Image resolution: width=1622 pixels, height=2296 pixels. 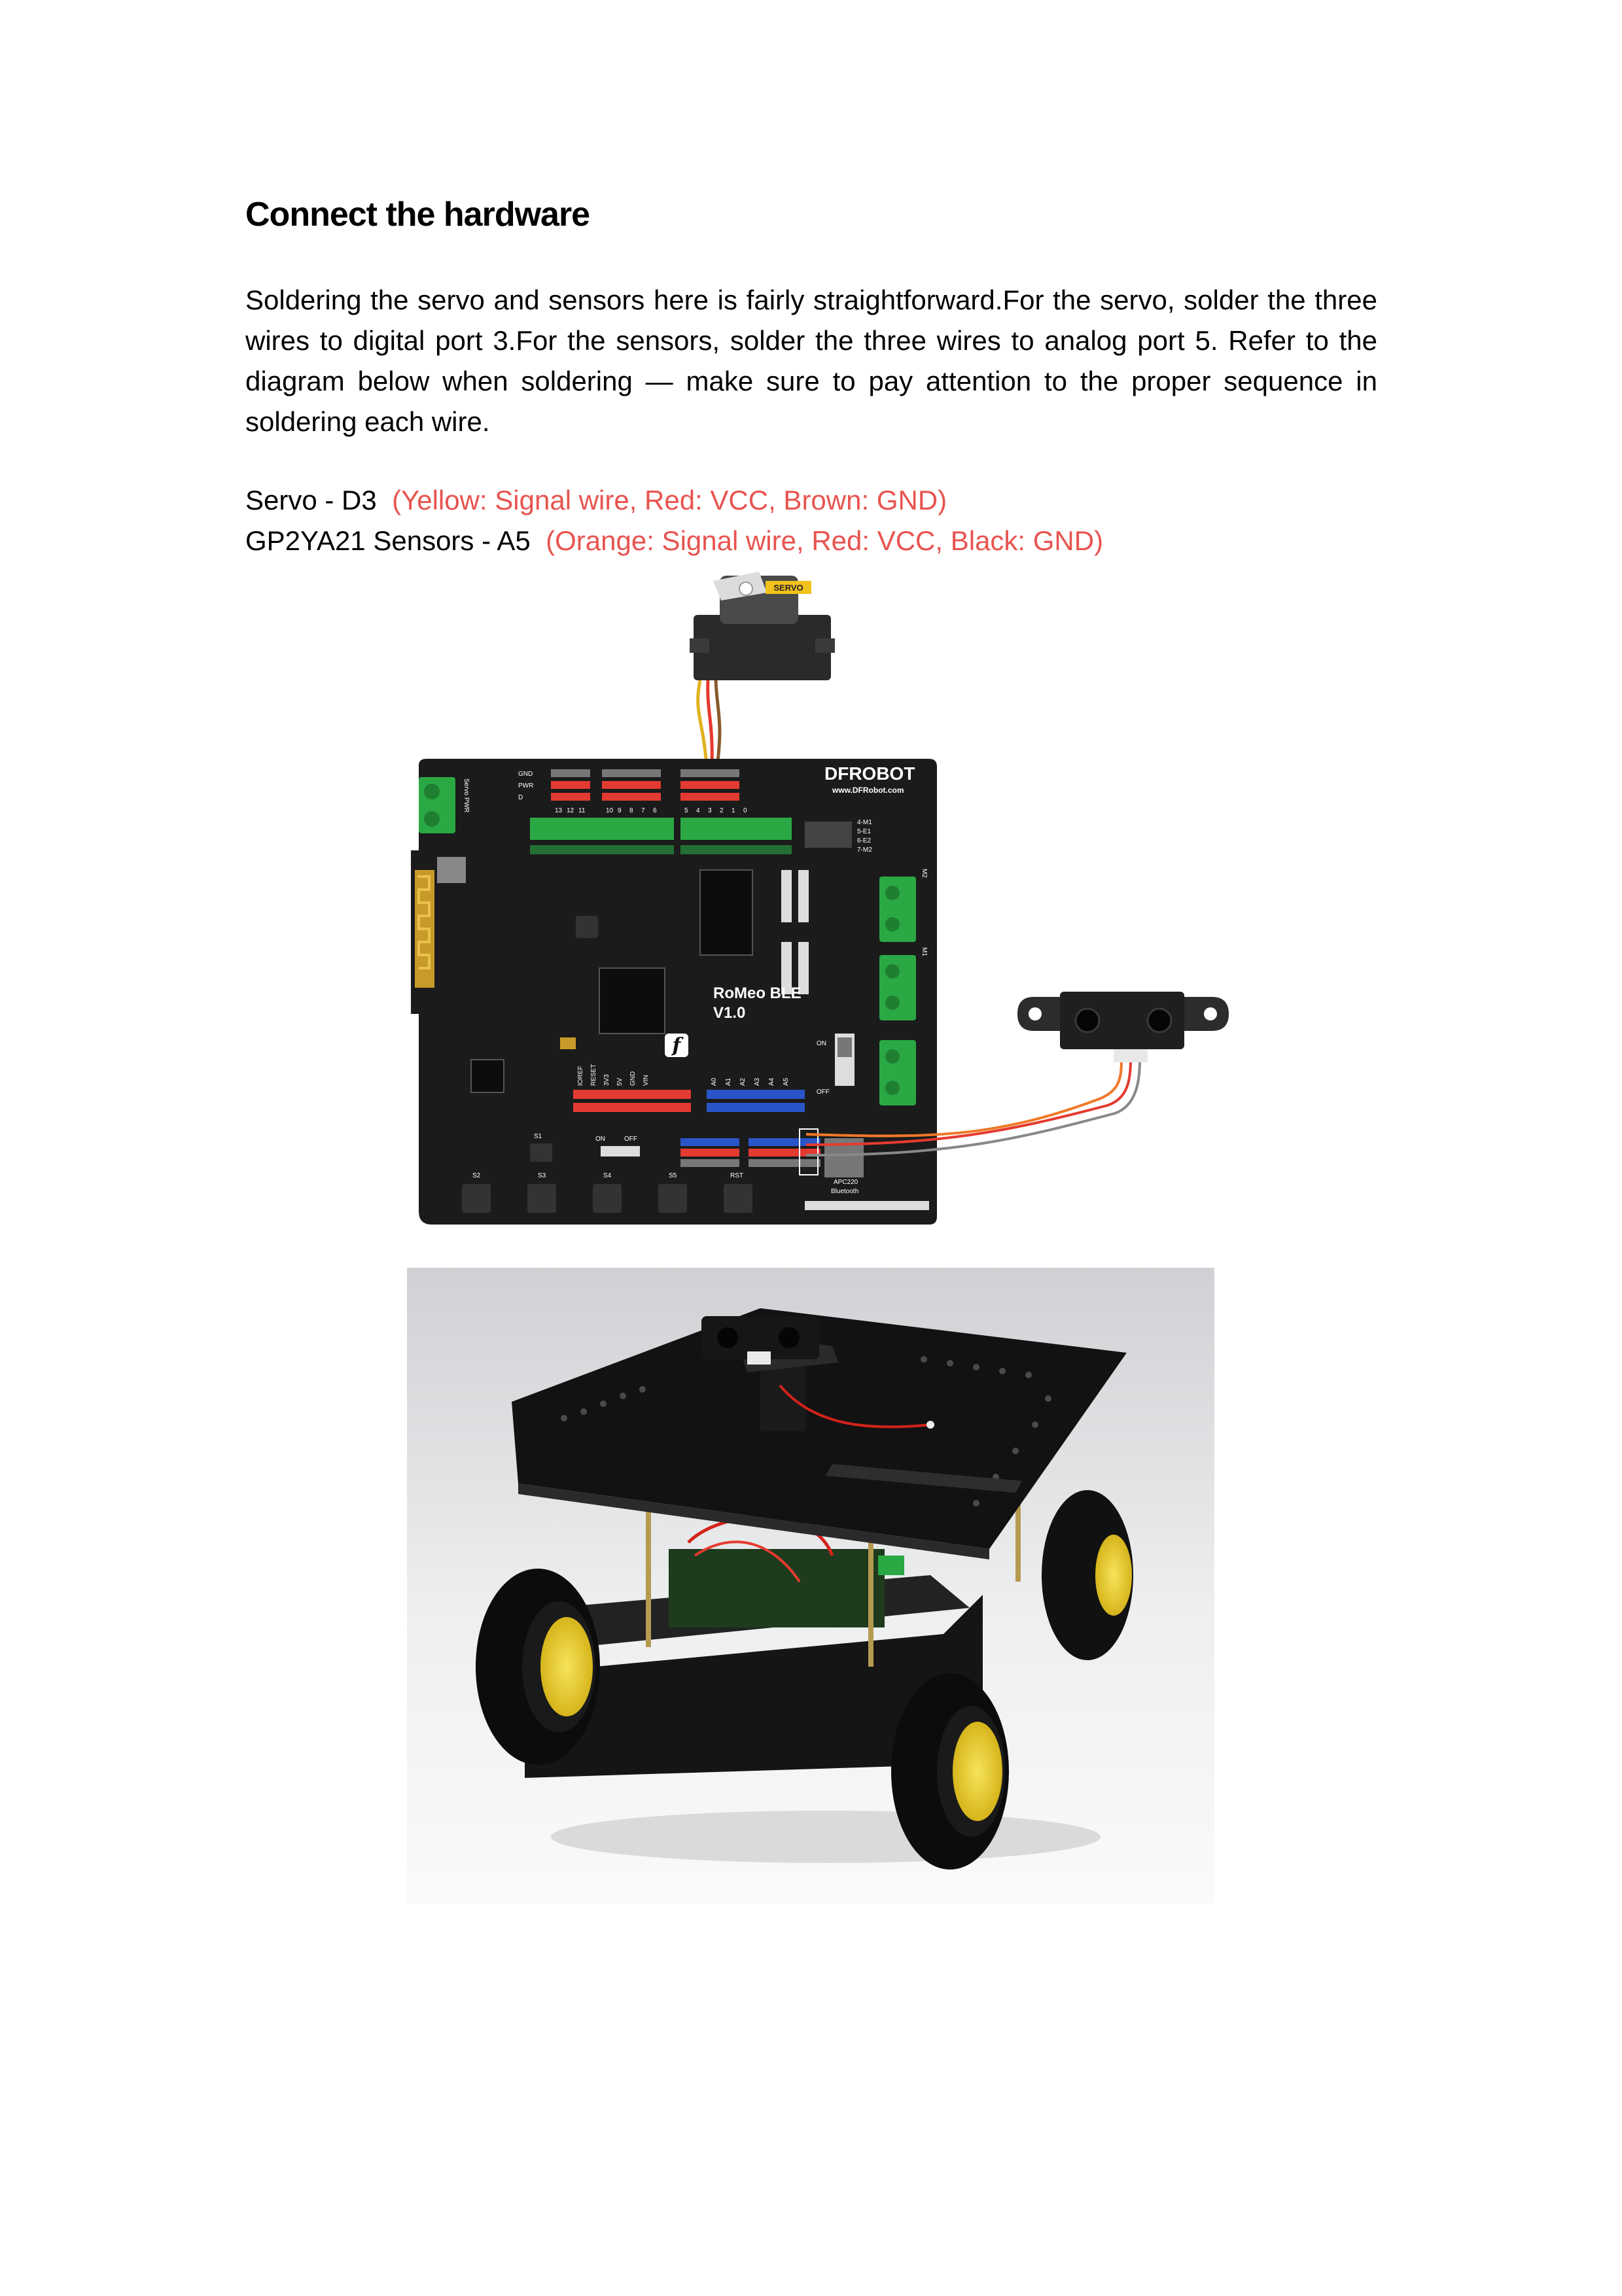 What do you see at coordinates (758, 1081) in the screenshot?
I see `svg-text: A3` at bounding box center [758, 1081].